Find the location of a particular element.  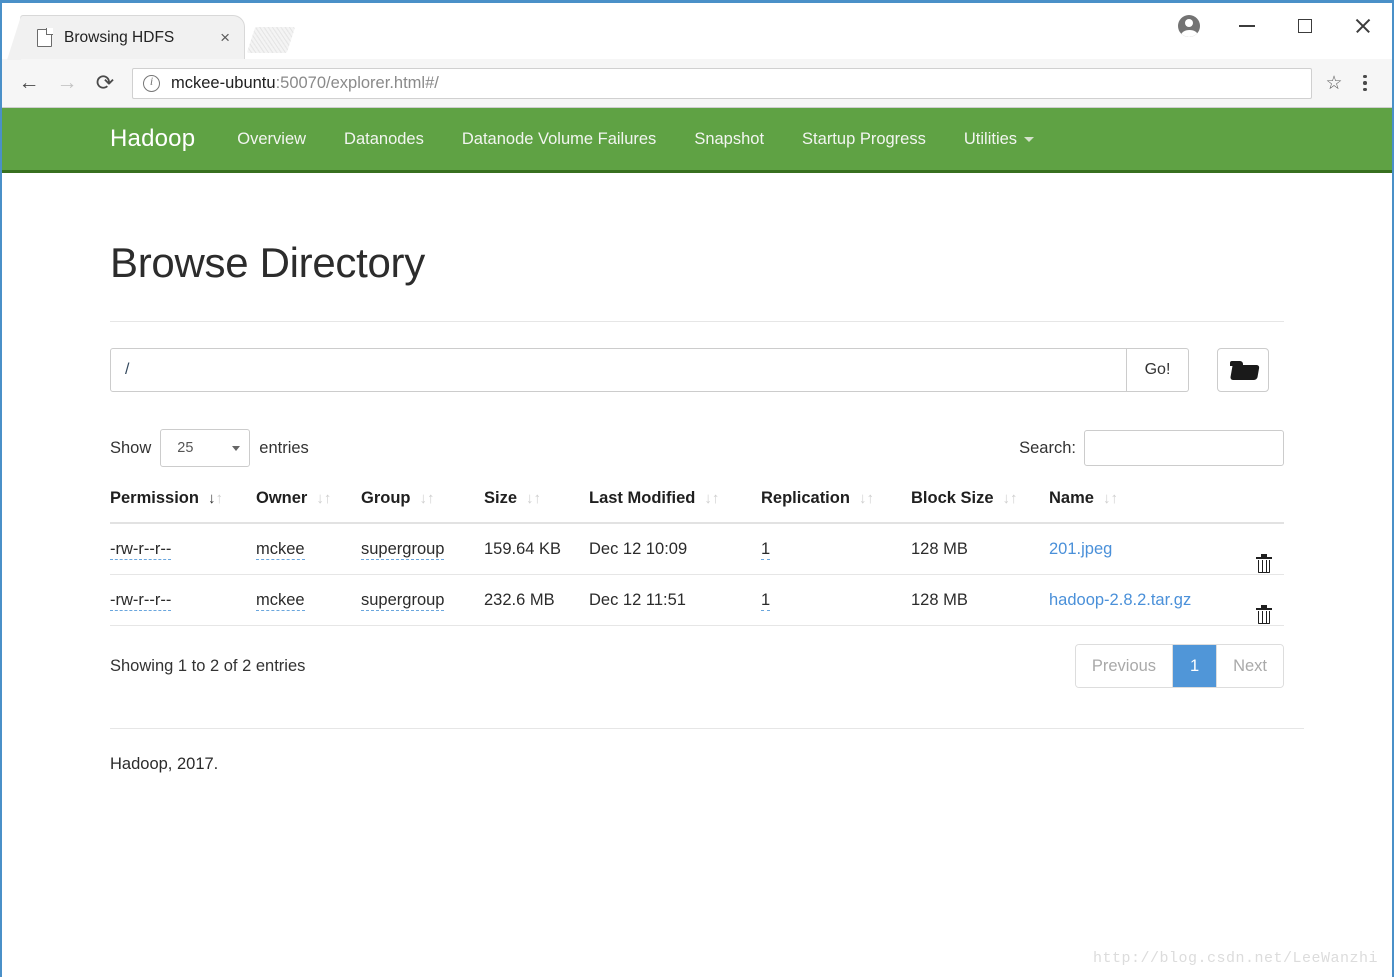

tab-strip: Browsing HDFS × is located at coordinates (697, 31).